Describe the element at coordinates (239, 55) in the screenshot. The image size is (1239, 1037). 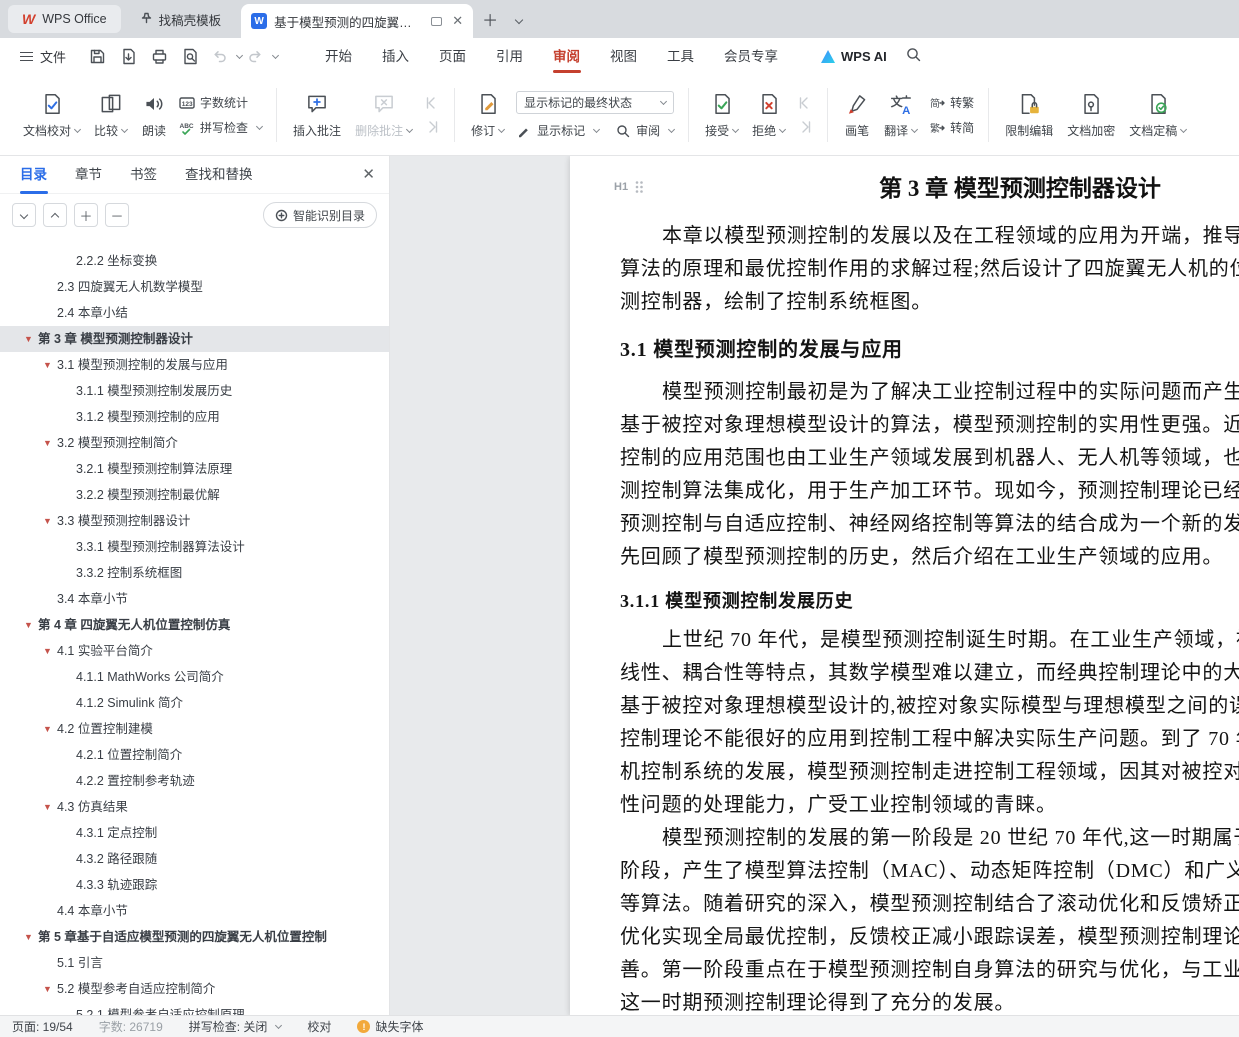
I see `undo-dropdown-icon` at that location.